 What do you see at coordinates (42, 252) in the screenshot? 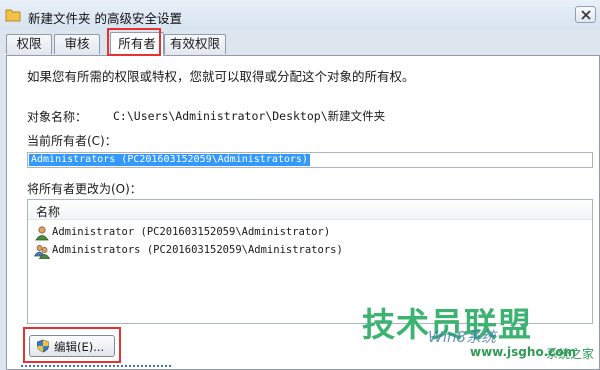
I see `group-icon` at bounding box center [42, 252].